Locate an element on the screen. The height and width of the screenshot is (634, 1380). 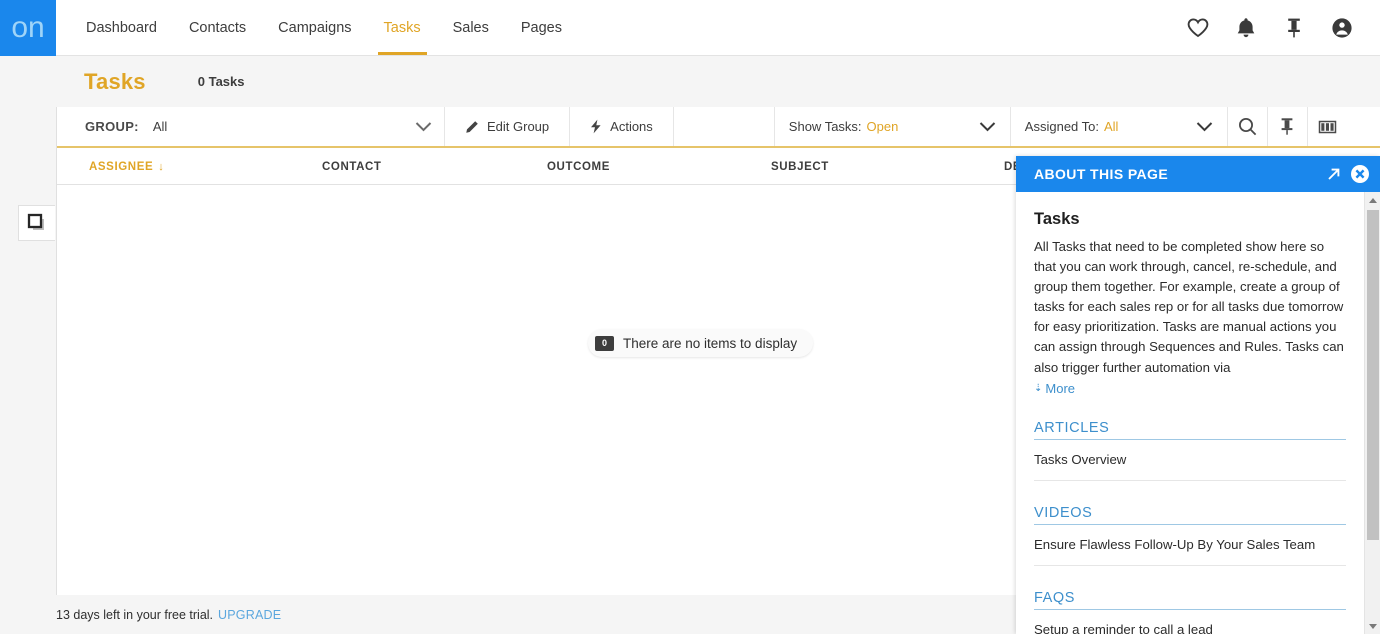
account-icon is located at coordinates (1342, 28).